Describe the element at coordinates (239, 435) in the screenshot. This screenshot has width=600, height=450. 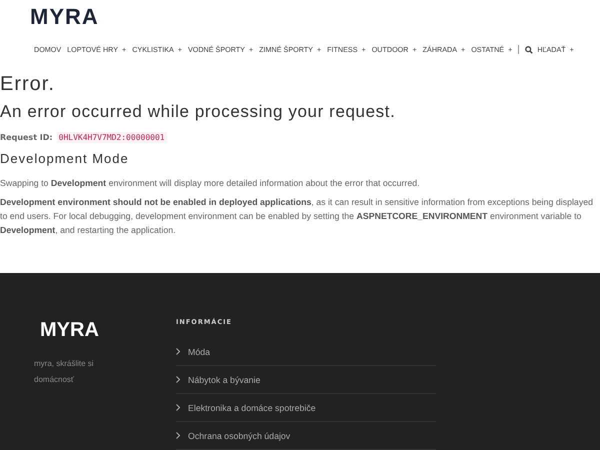
I see `footer-link: Ochrana osobných údajov` at that location.